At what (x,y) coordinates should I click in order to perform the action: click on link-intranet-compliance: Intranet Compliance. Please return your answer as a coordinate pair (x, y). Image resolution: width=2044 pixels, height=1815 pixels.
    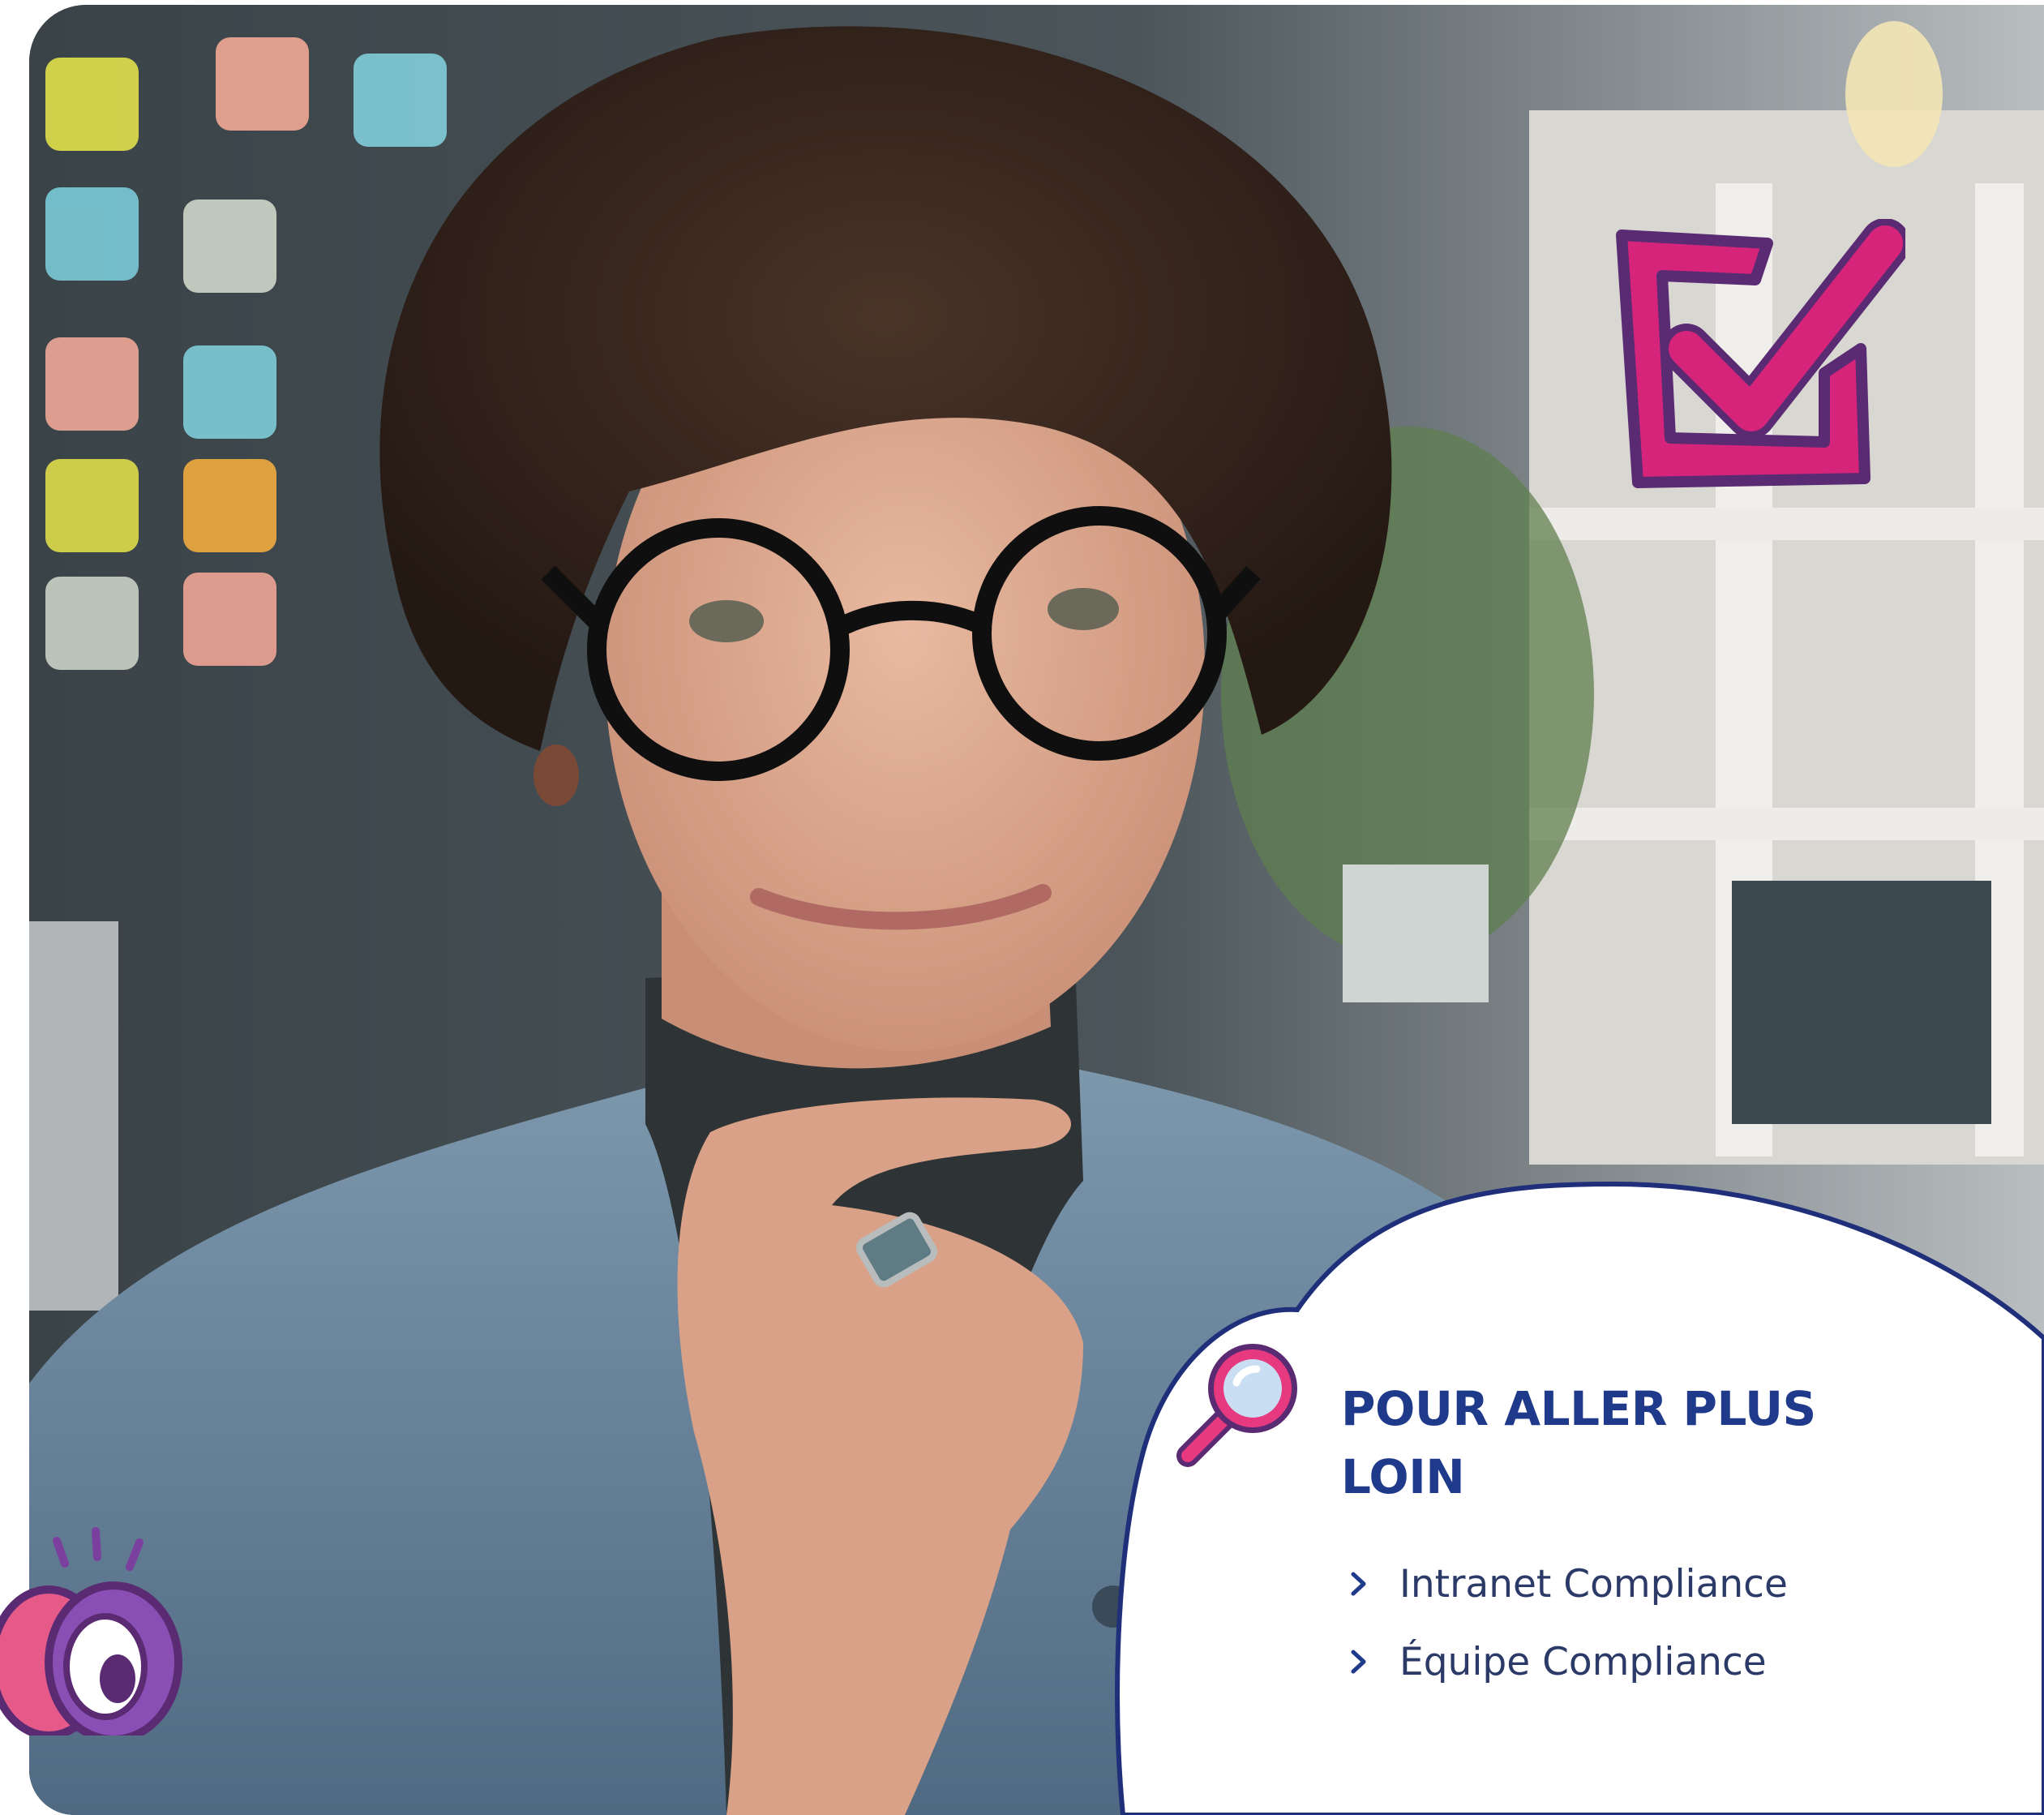
    Looking at the image, I should click on (1567, 1584).